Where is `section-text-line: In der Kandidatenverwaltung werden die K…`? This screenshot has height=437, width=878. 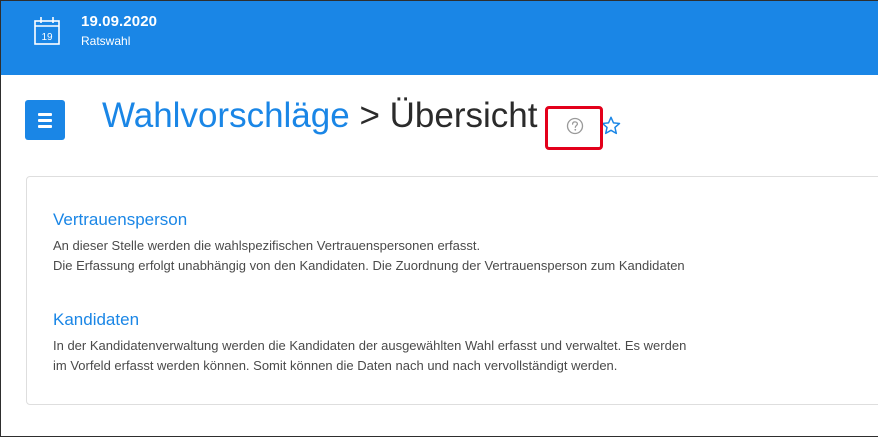
section-text-line: In der Kandidatenverwaltung werden die K… is located at coordinates (370, 345).